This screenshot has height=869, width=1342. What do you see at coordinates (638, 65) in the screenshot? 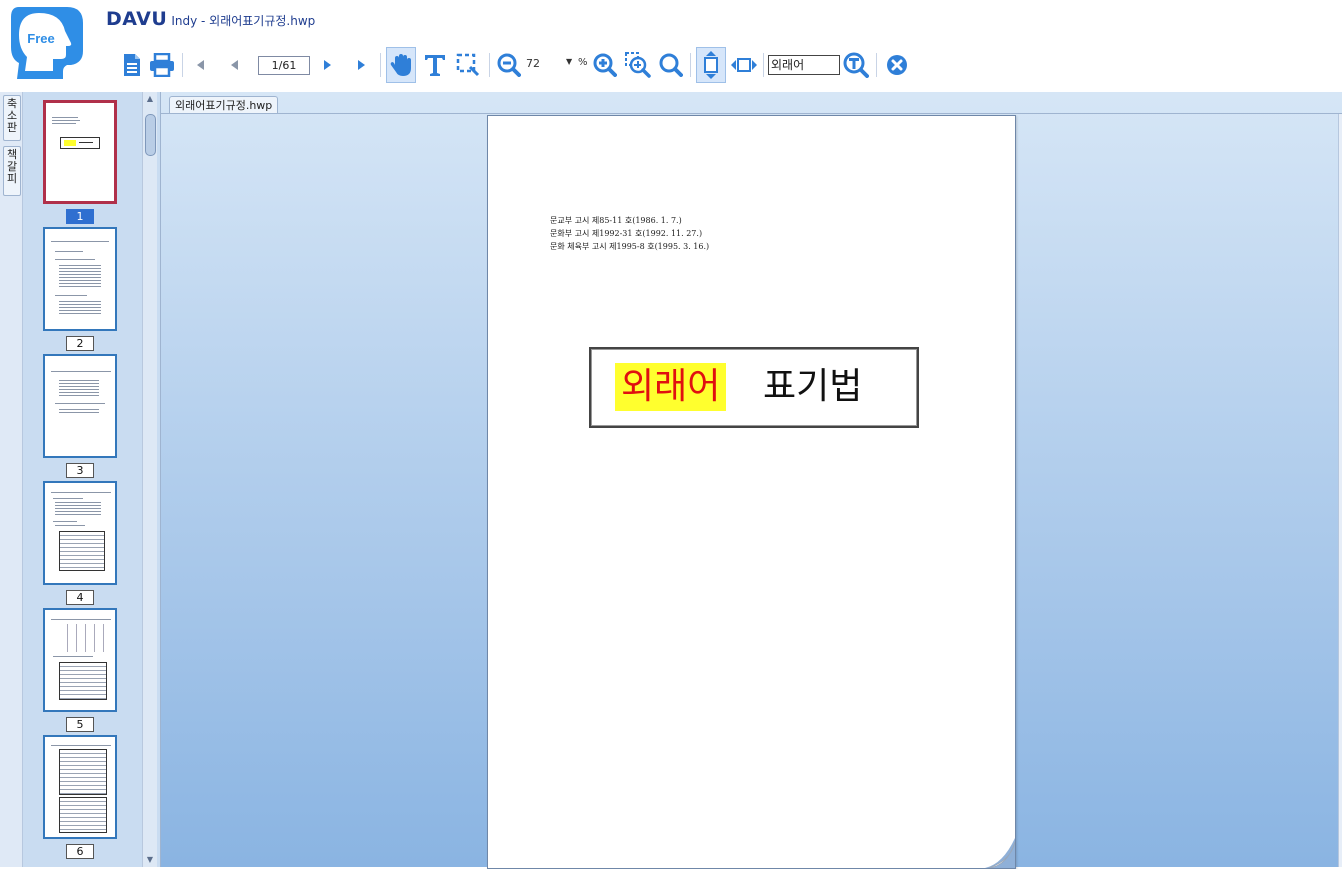
I see `zoom-area-icon` at bounding box center [638, 65].